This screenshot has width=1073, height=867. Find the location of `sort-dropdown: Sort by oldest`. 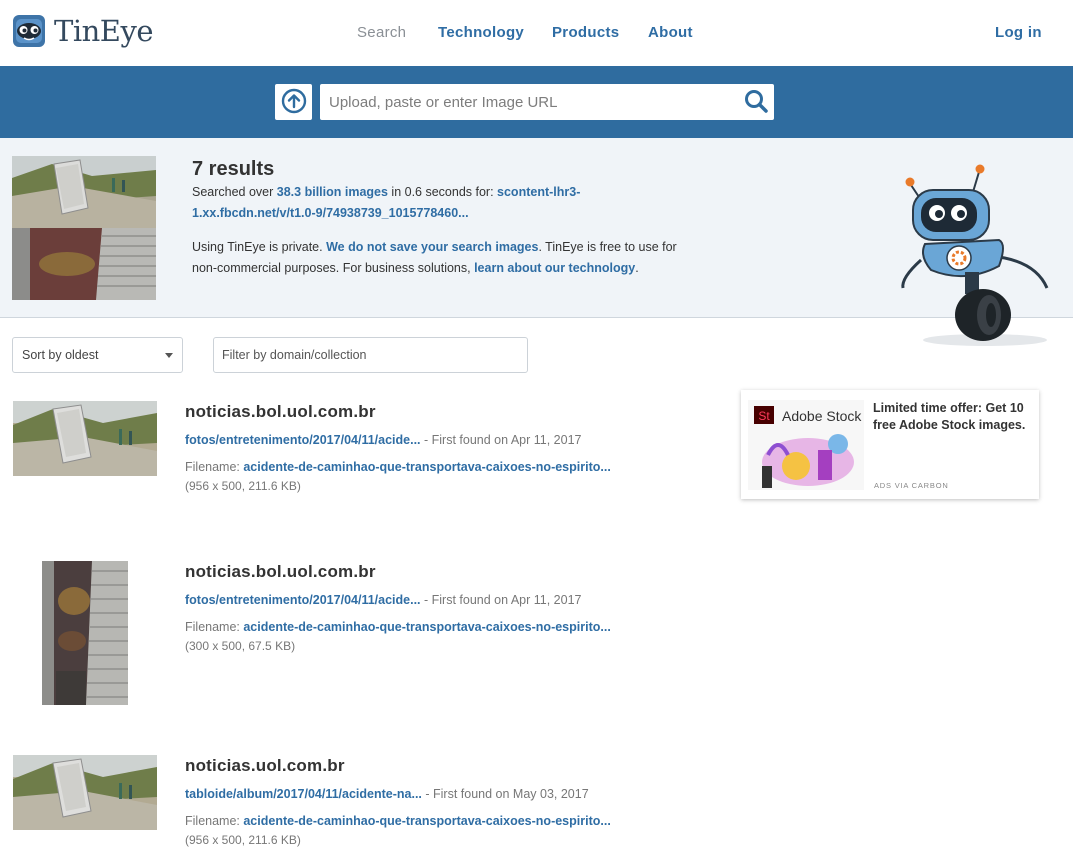

sort-dropdown: Sort by oldest is located at coordinates (97, 355).